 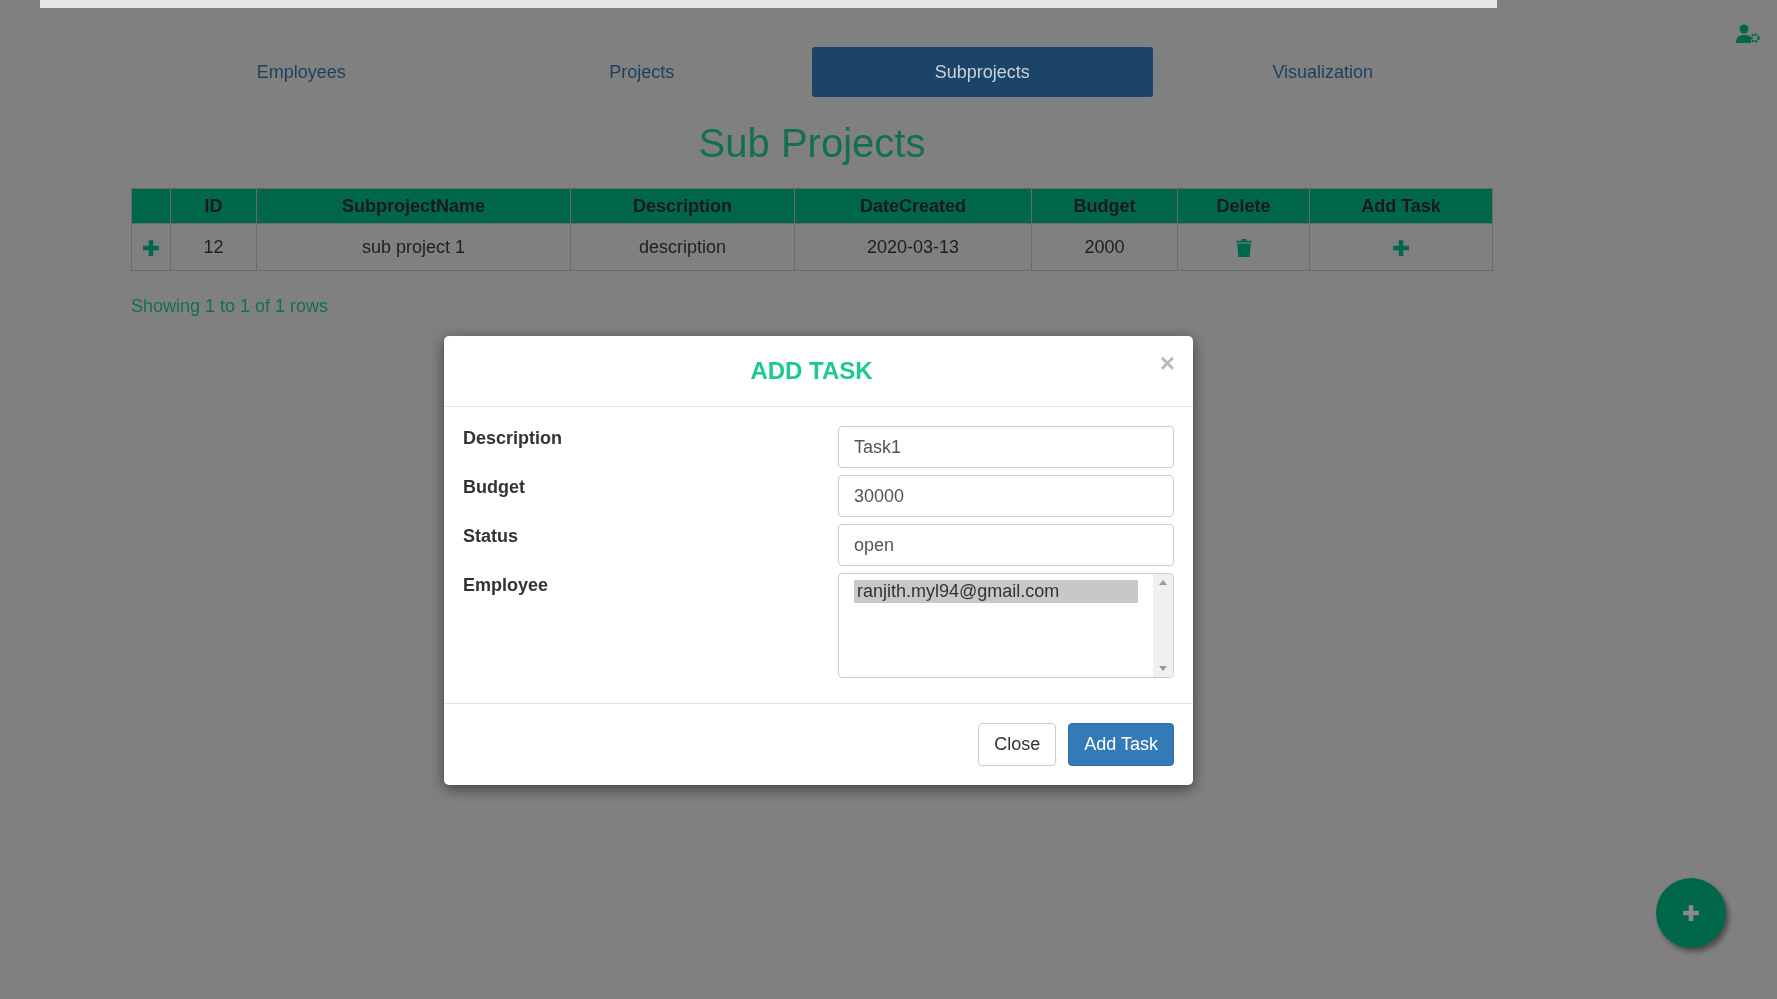 I want to click on field-label: Status, so click(x=491, y=536).